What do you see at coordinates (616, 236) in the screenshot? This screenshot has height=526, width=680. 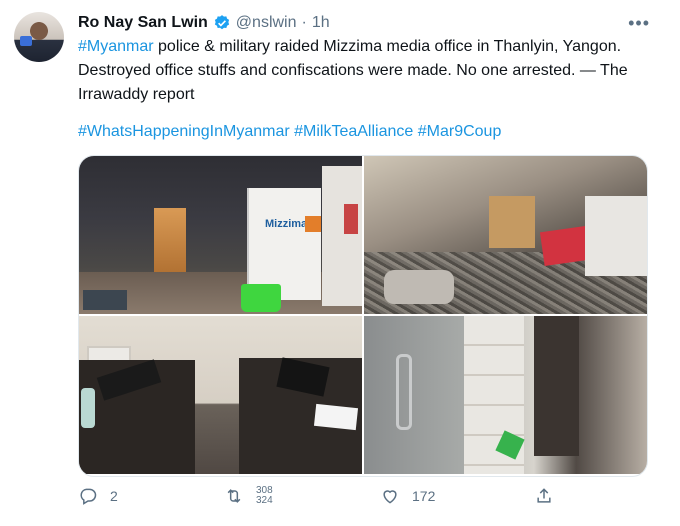 I see `white-cabinet` at bounding box center [616, 236].